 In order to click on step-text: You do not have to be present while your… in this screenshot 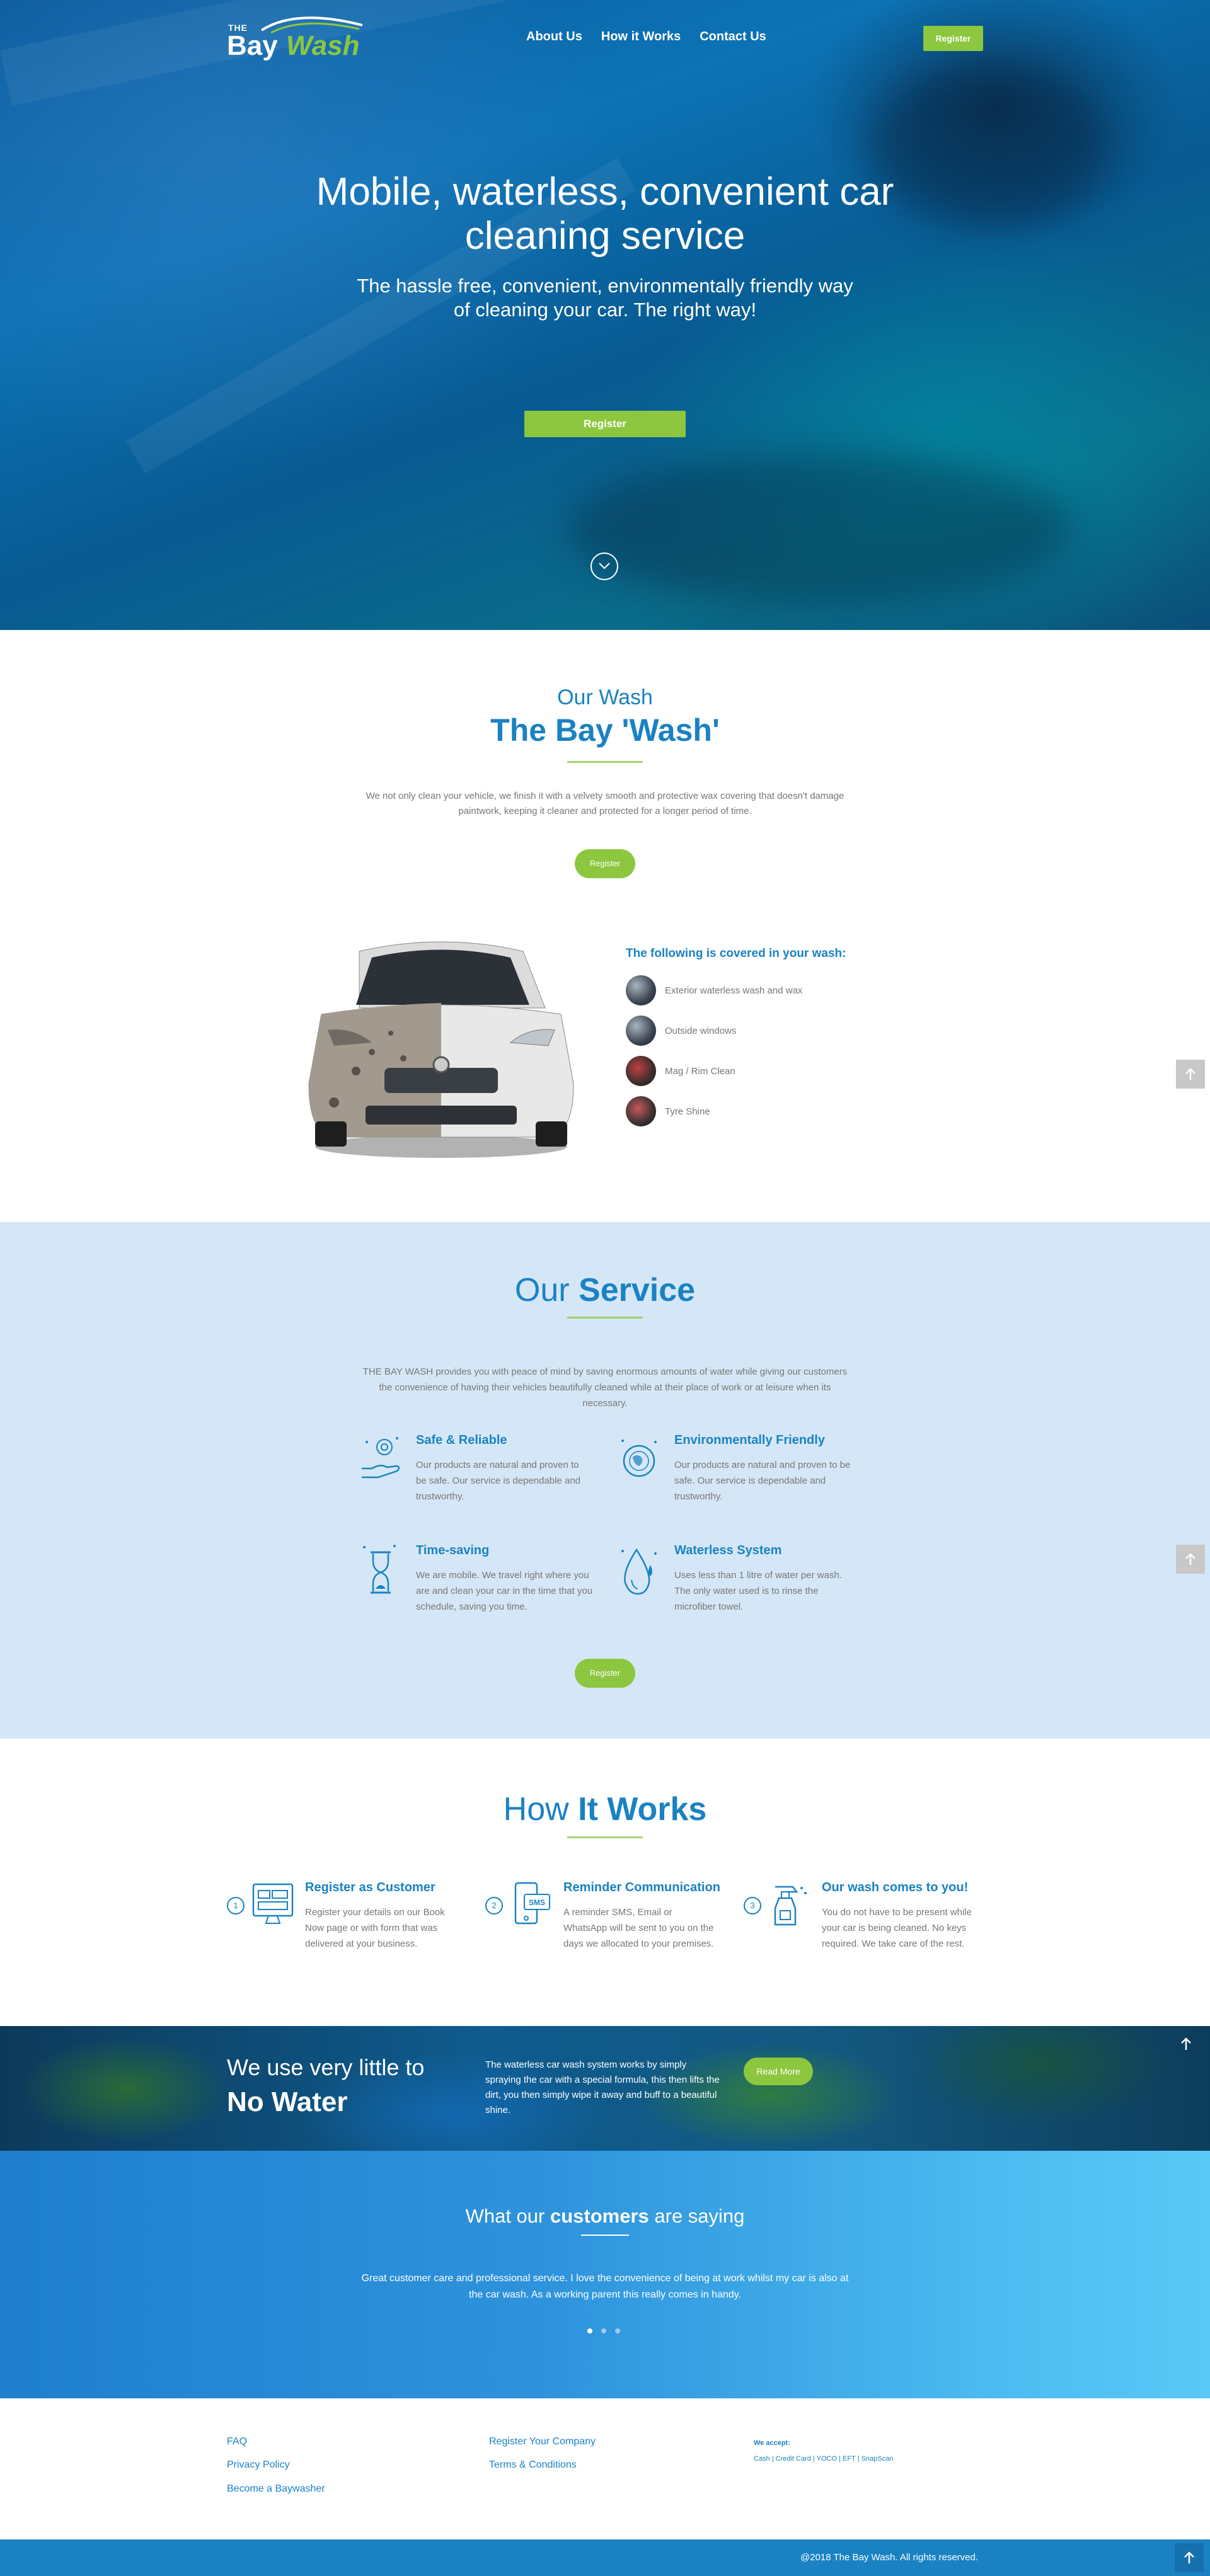, I will do `click(897, 1928)`.